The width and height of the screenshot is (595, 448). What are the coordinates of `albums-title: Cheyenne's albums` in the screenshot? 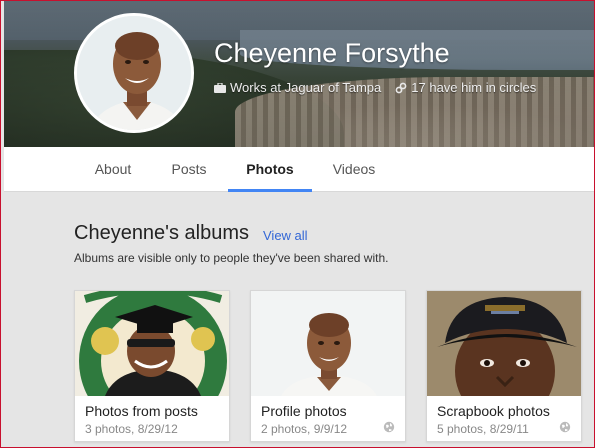 It's located at (162, 233).